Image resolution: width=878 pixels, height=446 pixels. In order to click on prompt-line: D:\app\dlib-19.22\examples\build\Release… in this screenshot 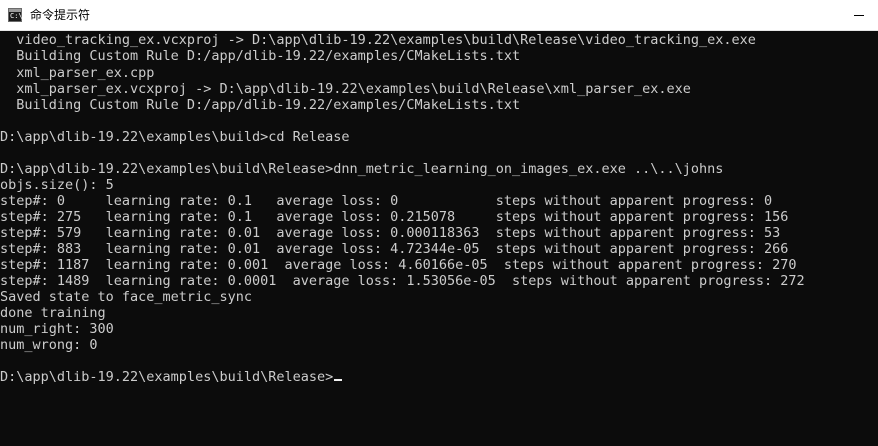, I will do `click(171, 377)`.